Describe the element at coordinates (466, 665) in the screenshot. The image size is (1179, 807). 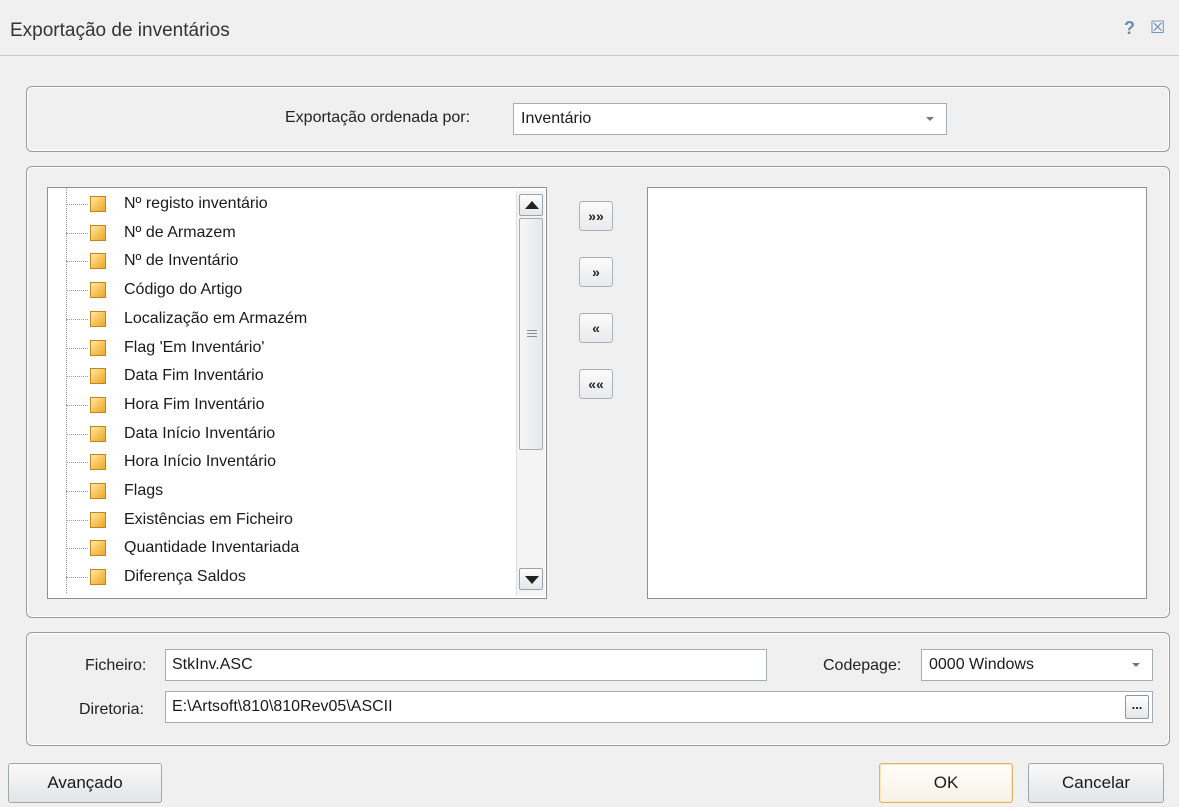
I see `file-input: StkInv.ASC` at that location.